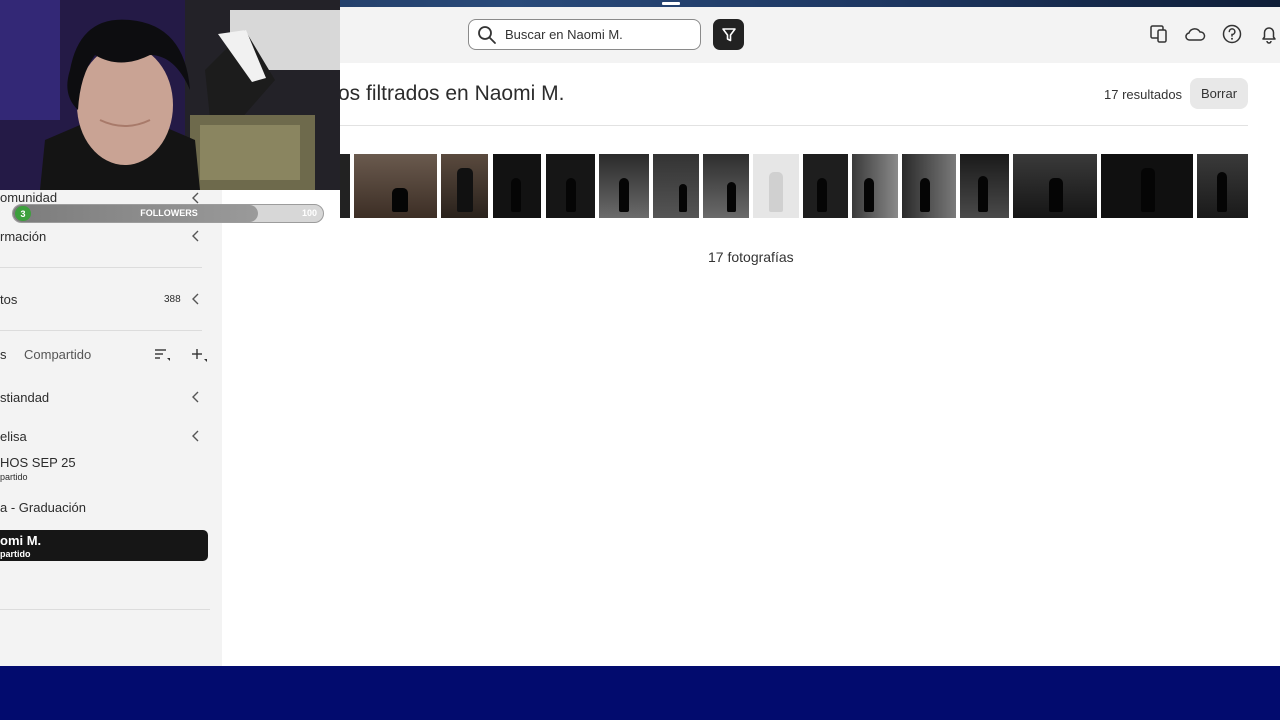  I want to click on followers-goal: 100, so click(309, 213).